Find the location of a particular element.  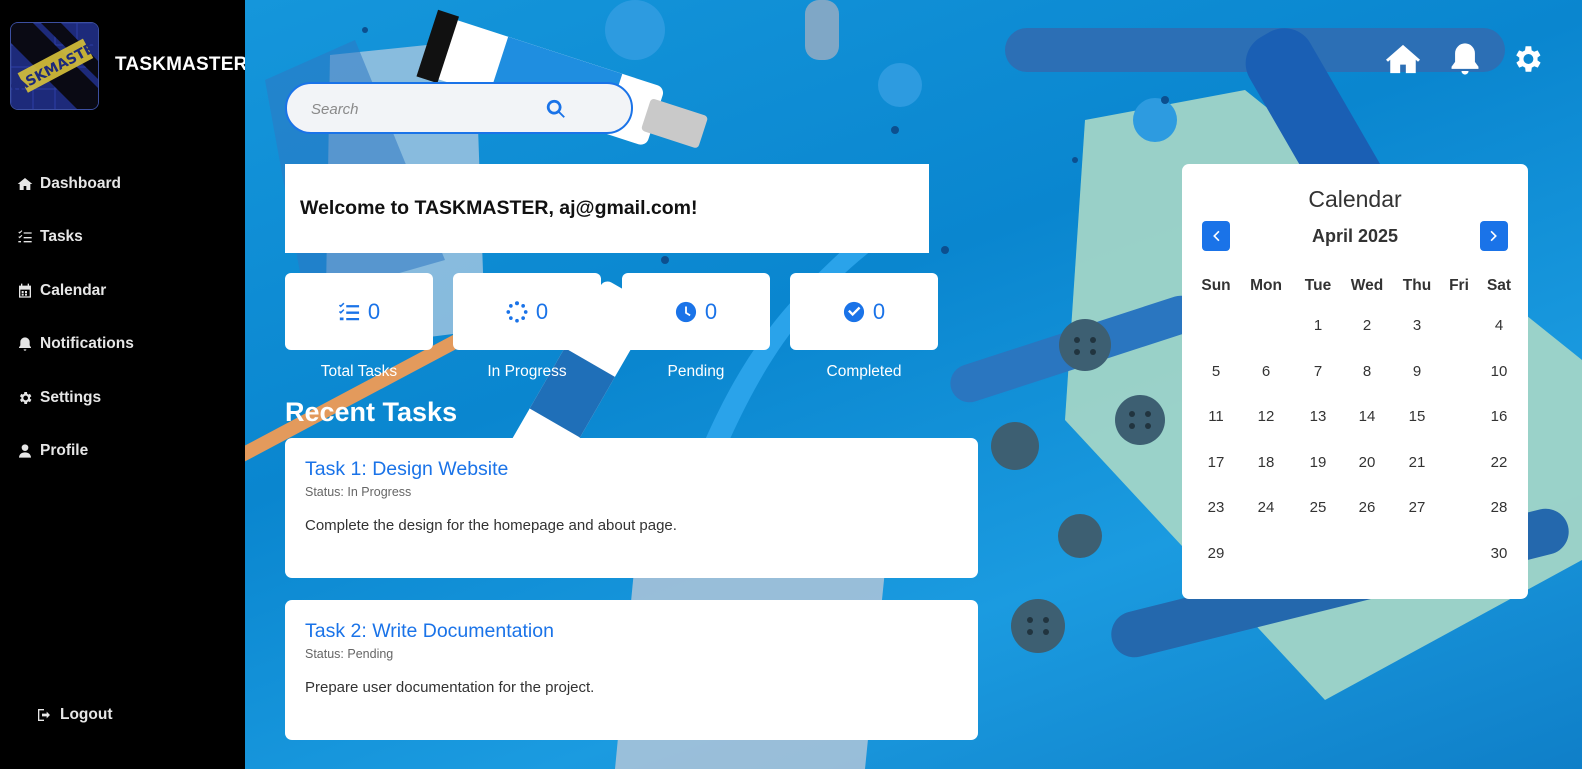

calendar-day: 17 is located at coordinates (1216, 462).